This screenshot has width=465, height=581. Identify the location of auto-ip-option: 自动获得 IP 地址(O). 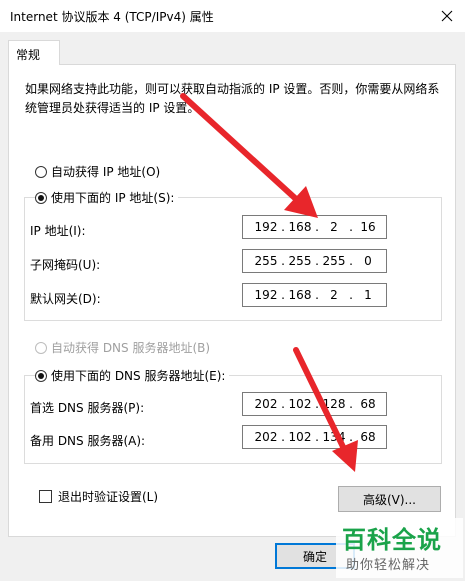
(97, 171).